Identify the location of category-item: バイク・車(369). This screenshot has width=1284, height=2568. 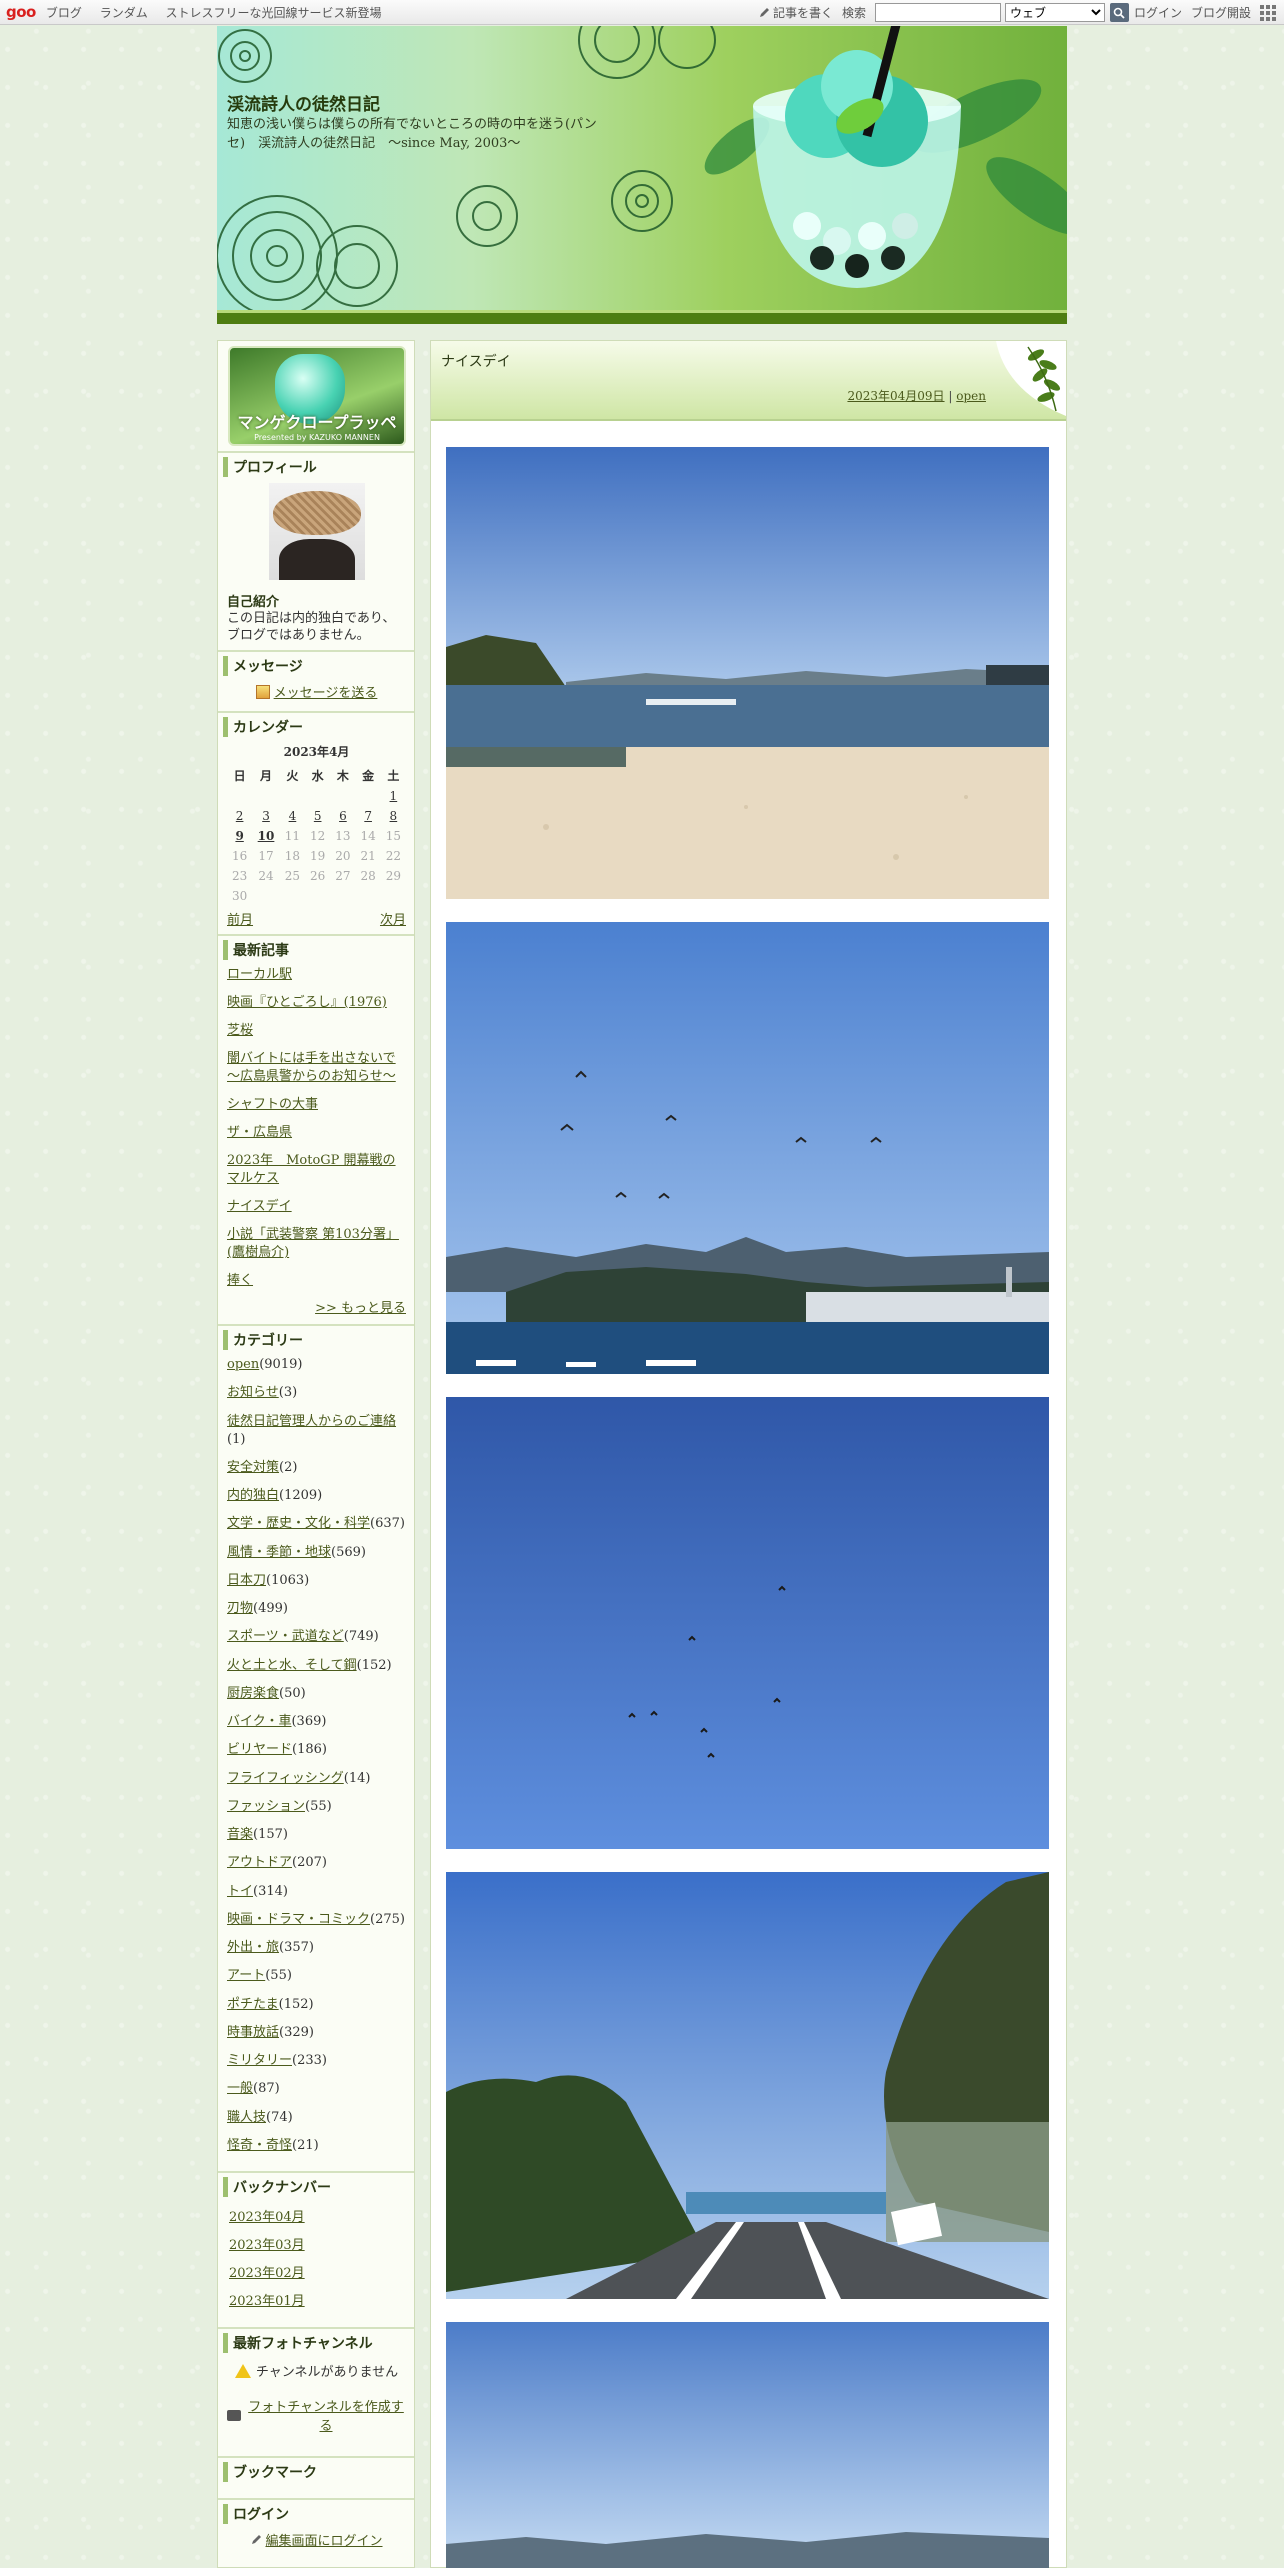
(316, 1722).